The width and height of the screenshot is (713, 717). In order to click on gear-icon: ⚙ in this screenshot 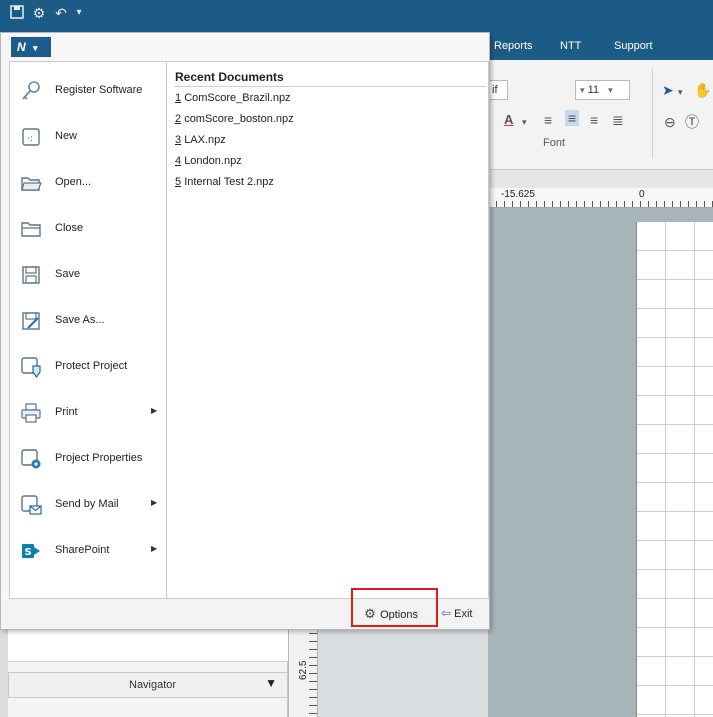, I will do `click(39, 13)`.